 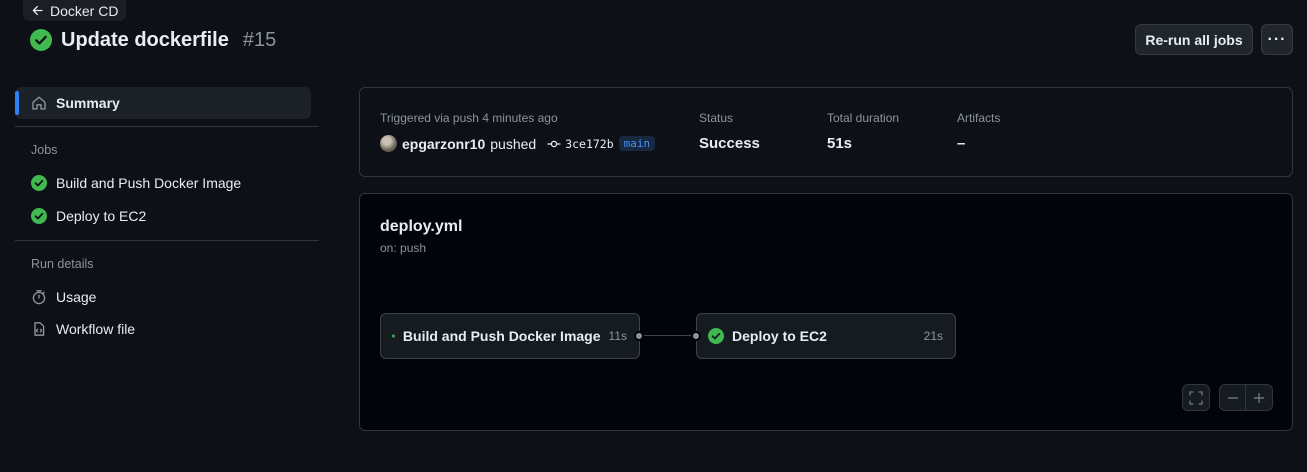 What do you see at coordinates (443, 144) in the screenshot?
I see `actor-link: epgarzonr10` at bounding box center [443, 144].